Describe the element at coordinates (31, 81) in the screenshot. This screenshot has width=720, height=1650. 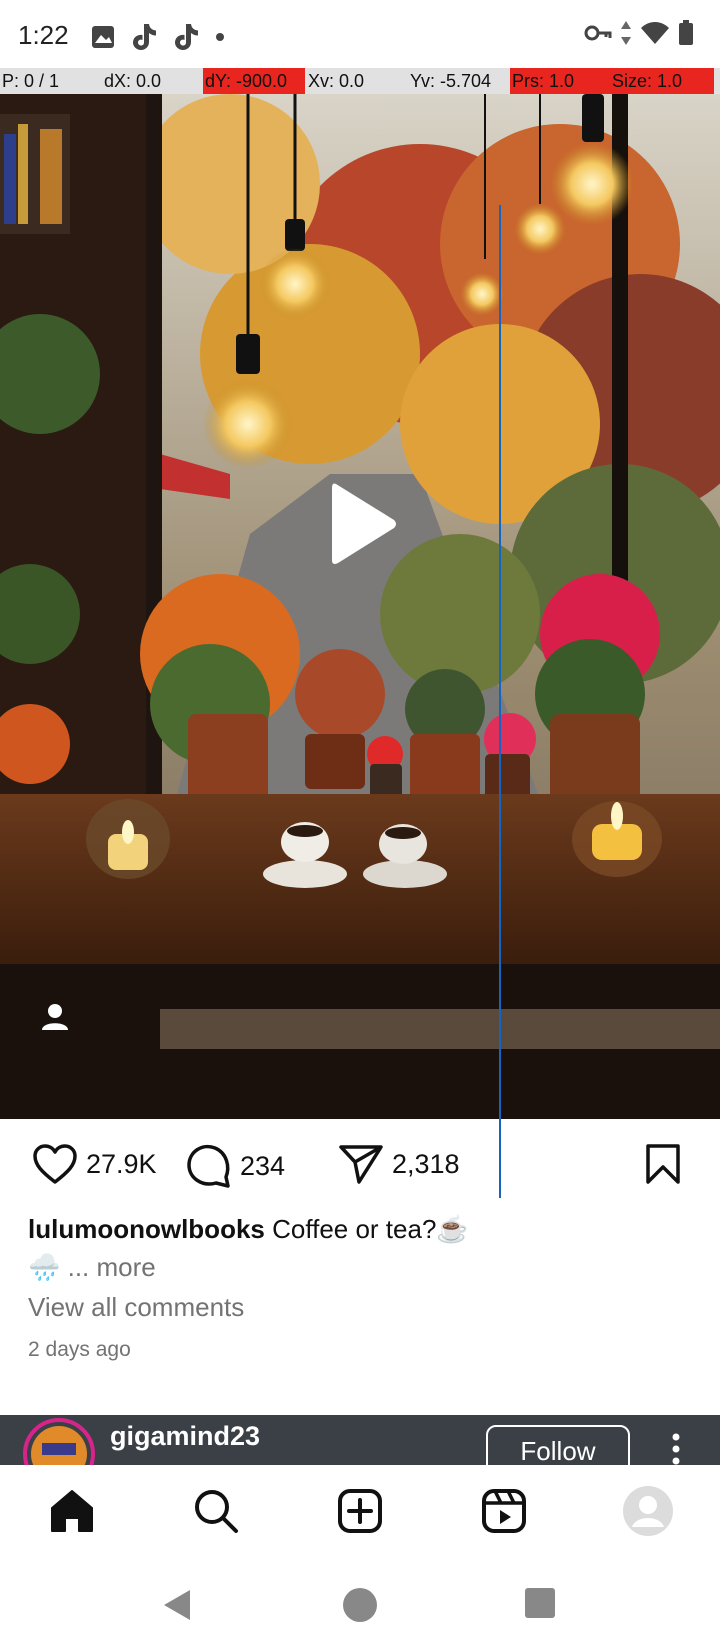
I see `debug-pointer-count: P: 0 / 1` at that location.